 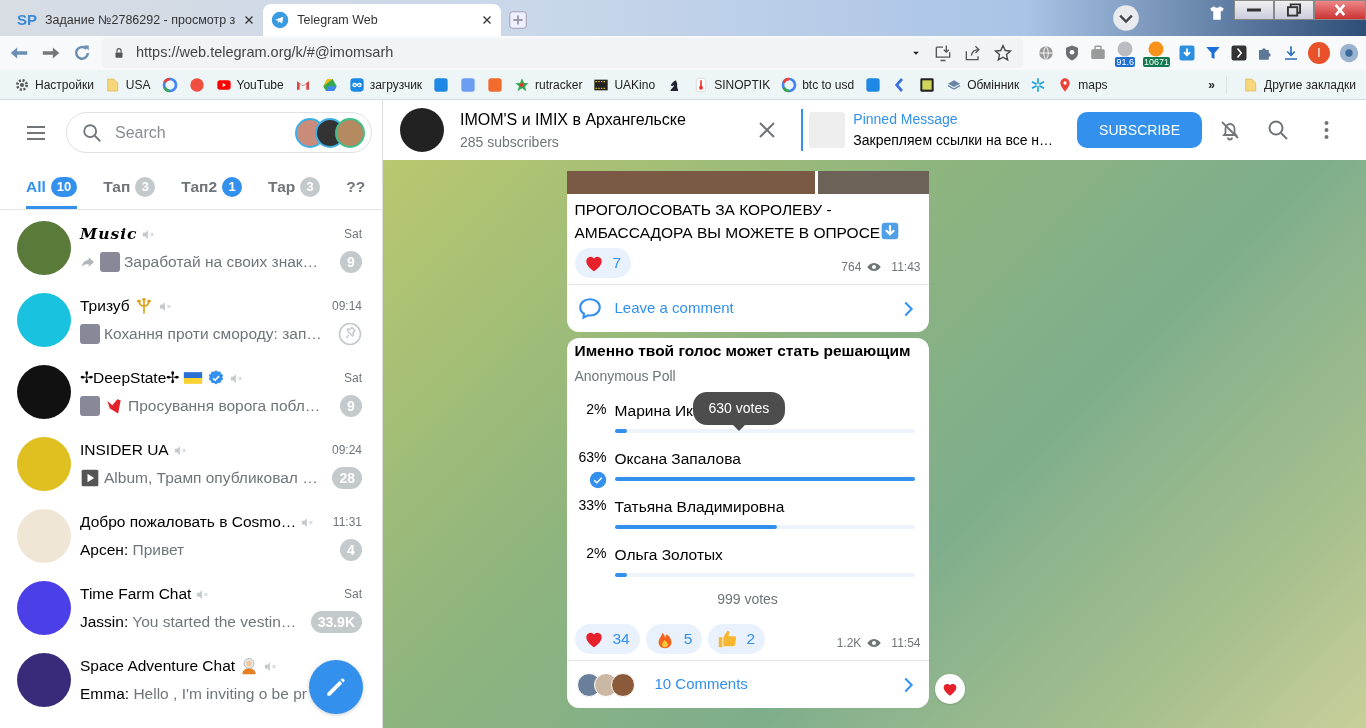 I want to click on folder-tab: ??, so click(x=356, y=187).